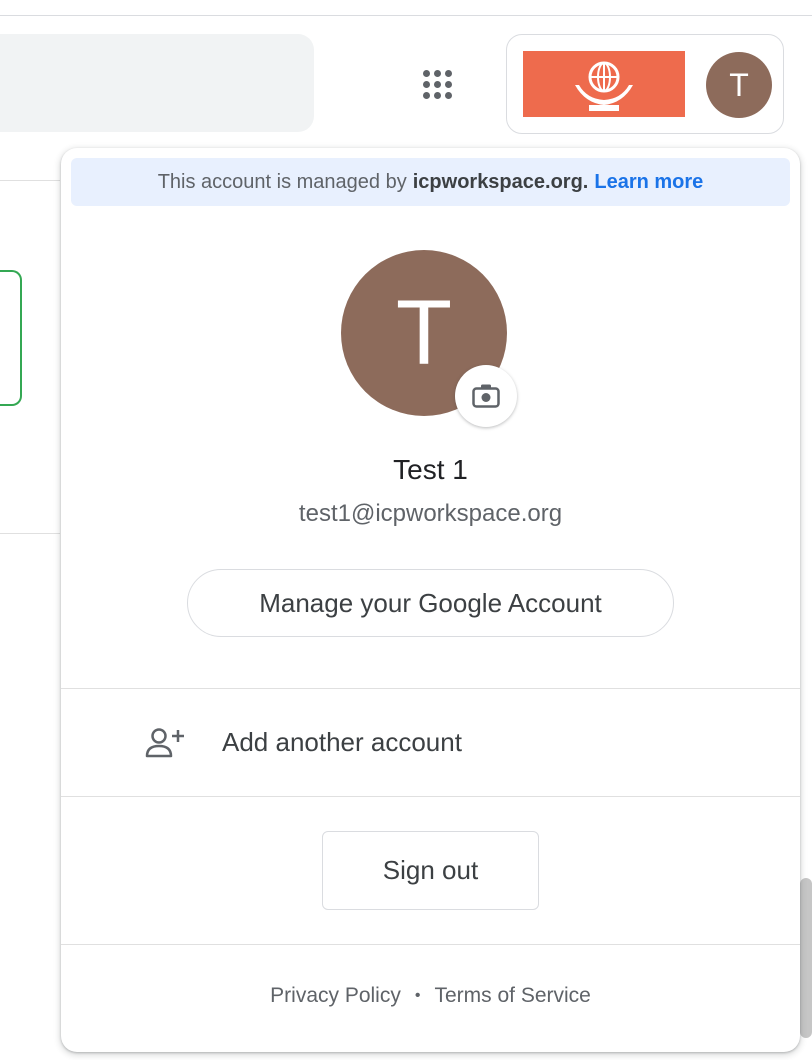  Describe the element at coordinates (500, 181) in the screenshot. I see `banner-domain: icpworkspace.org.` at that location.